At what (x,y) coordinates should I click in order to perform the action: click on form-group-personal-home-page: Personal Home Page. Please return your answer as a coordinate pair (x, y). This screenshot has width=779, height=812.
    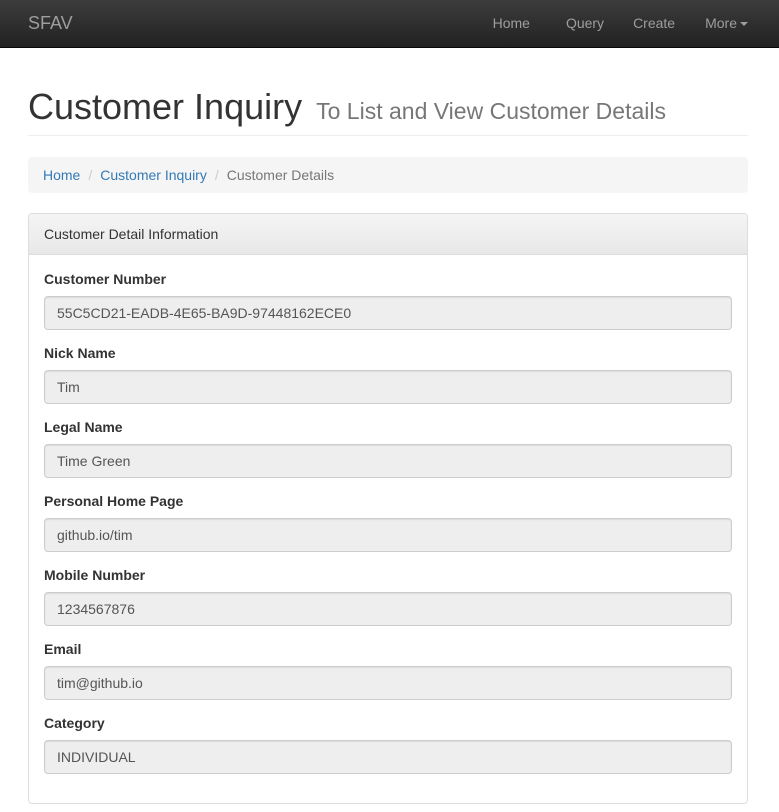
    Looking at the image, I should click on (388, 531).